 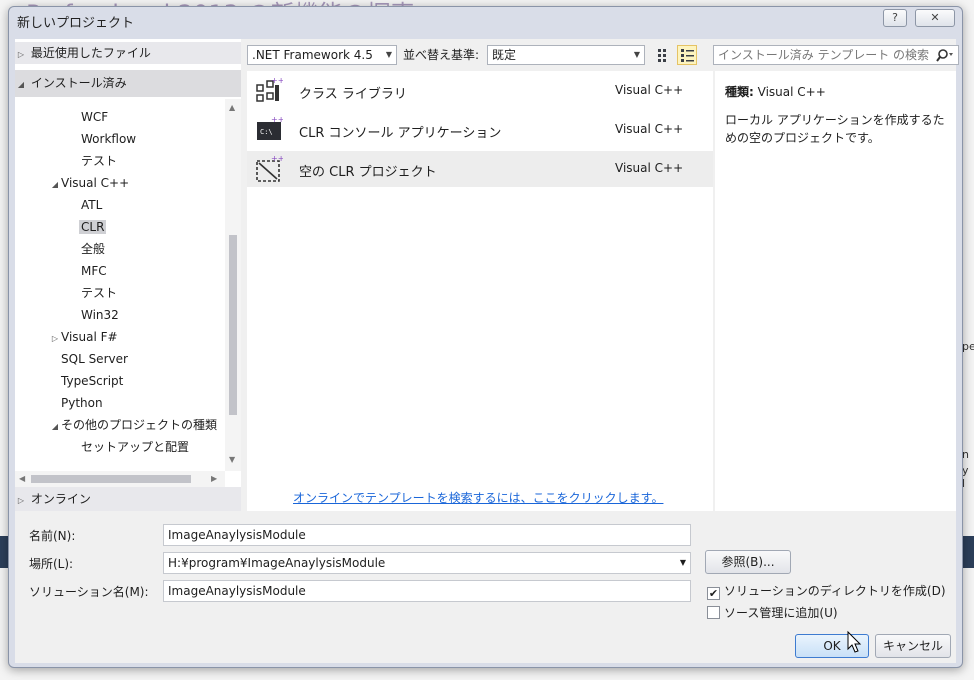 I want to click on tree-item-atl: ATL, so click(x=91, y=205).